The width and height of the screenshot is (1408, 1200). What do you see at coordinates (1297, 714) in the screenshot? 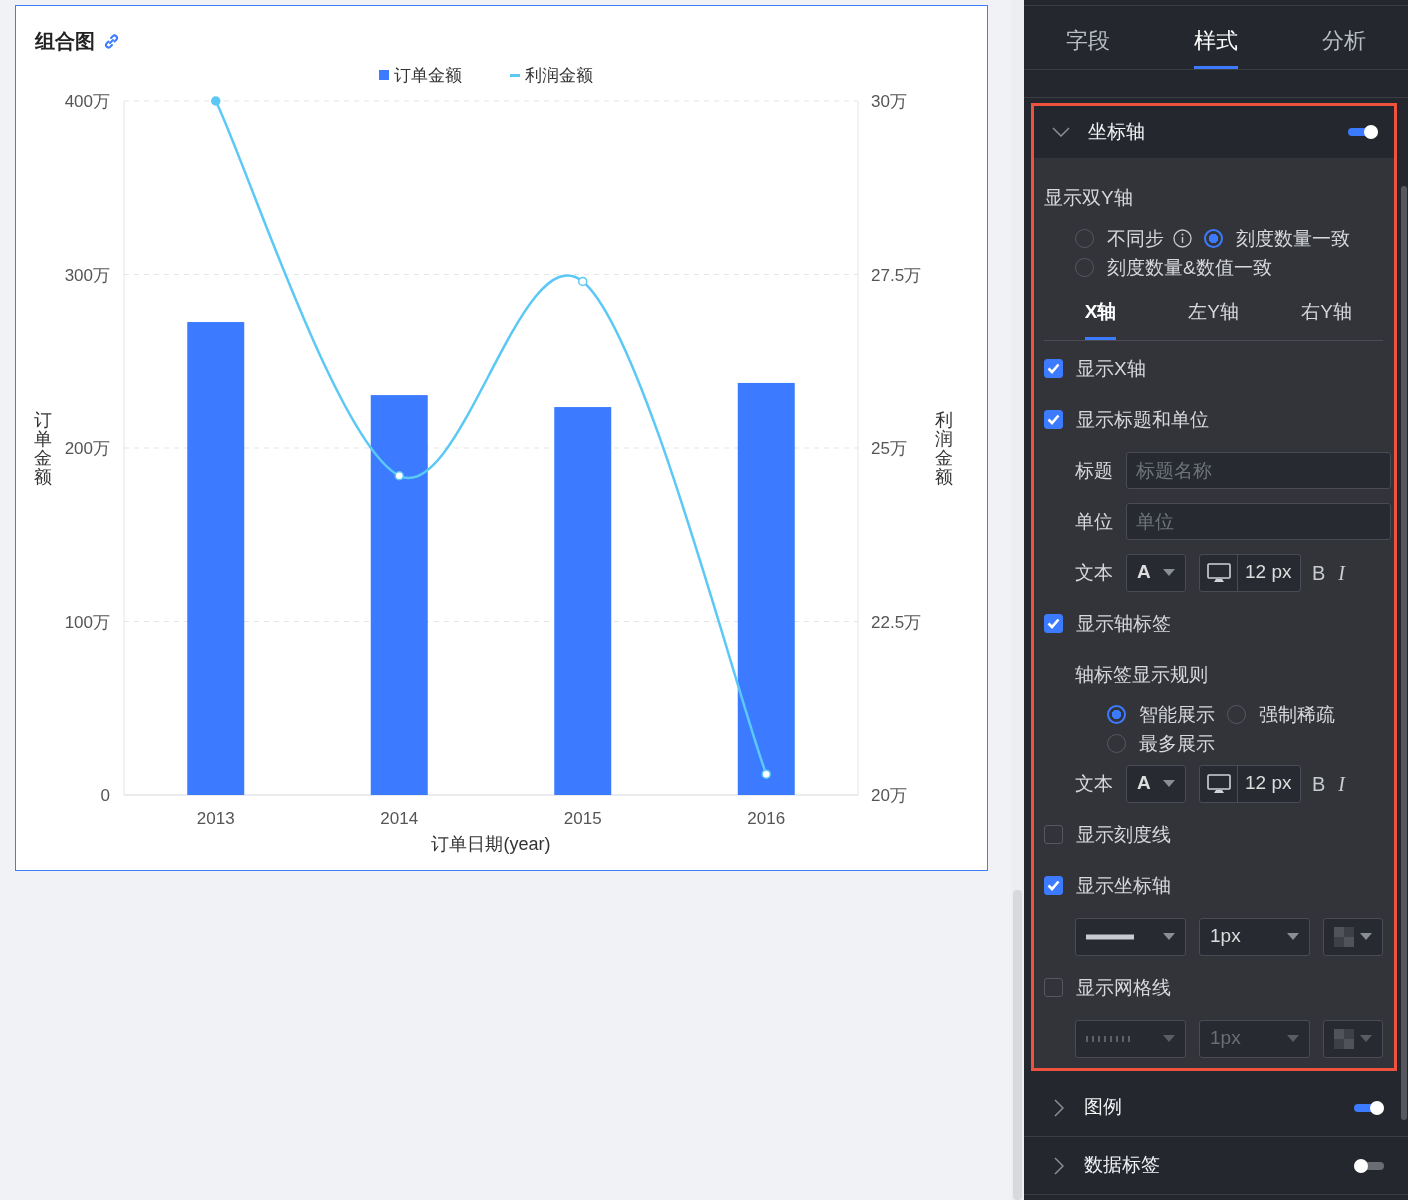
I see `radio-label: 强制稀疏` at bounding box center [1297, 714].